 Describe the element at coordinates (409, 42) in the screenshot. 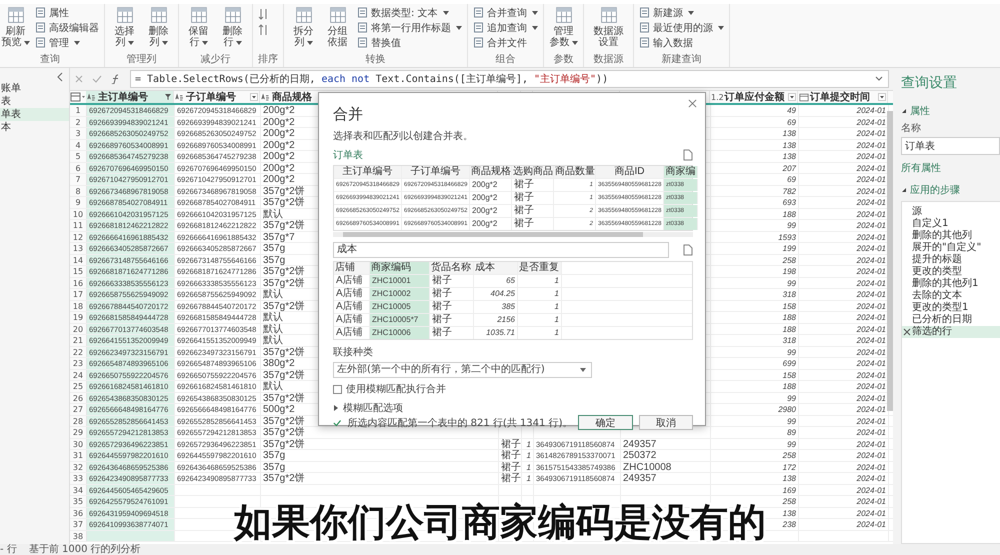

I see `ribbon-button: 替换值` at that location.